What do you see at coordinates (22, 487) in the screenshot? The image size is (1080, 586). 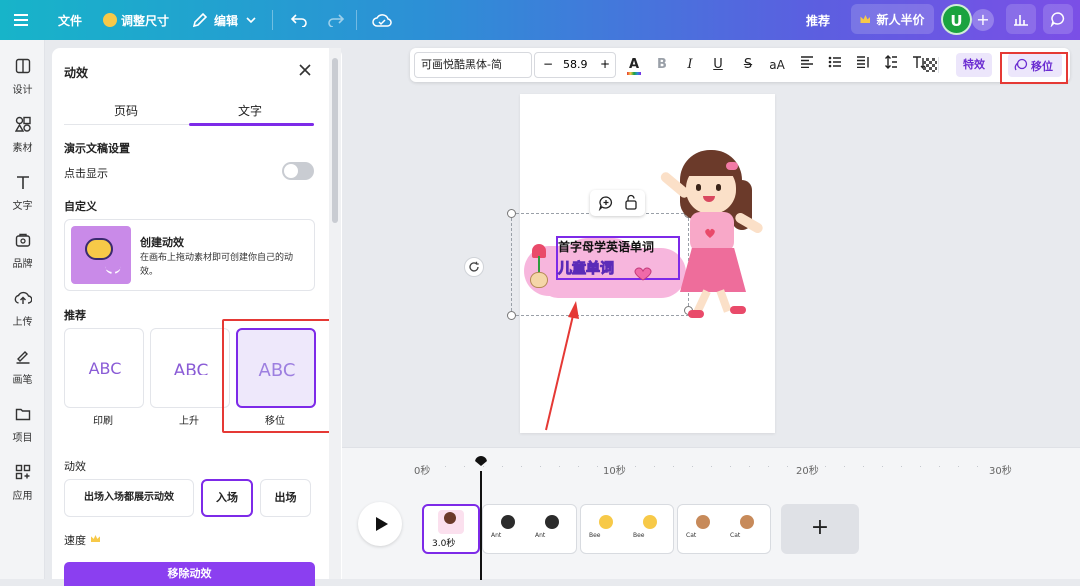 I see `rail-item-apps: 应用` at bounding box center [22, 487].